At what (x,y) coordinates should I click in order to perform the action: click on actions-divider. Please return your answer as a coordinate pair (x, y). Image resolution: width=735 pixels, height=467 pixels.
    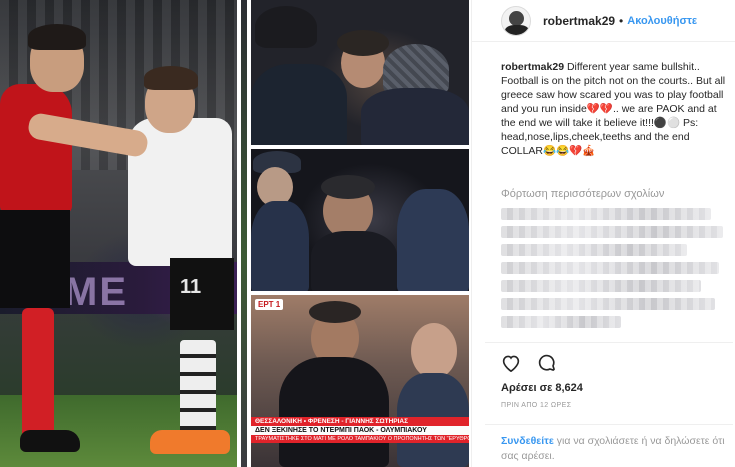
    Looking at the image, I should click on (609, 342).